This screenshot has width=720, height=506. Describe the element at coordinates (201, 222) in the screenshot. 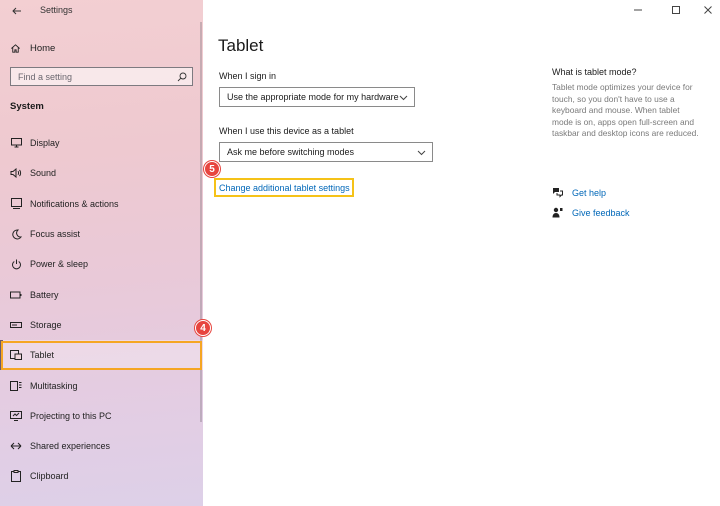

I see `sidebar-scrollbar` at that location.